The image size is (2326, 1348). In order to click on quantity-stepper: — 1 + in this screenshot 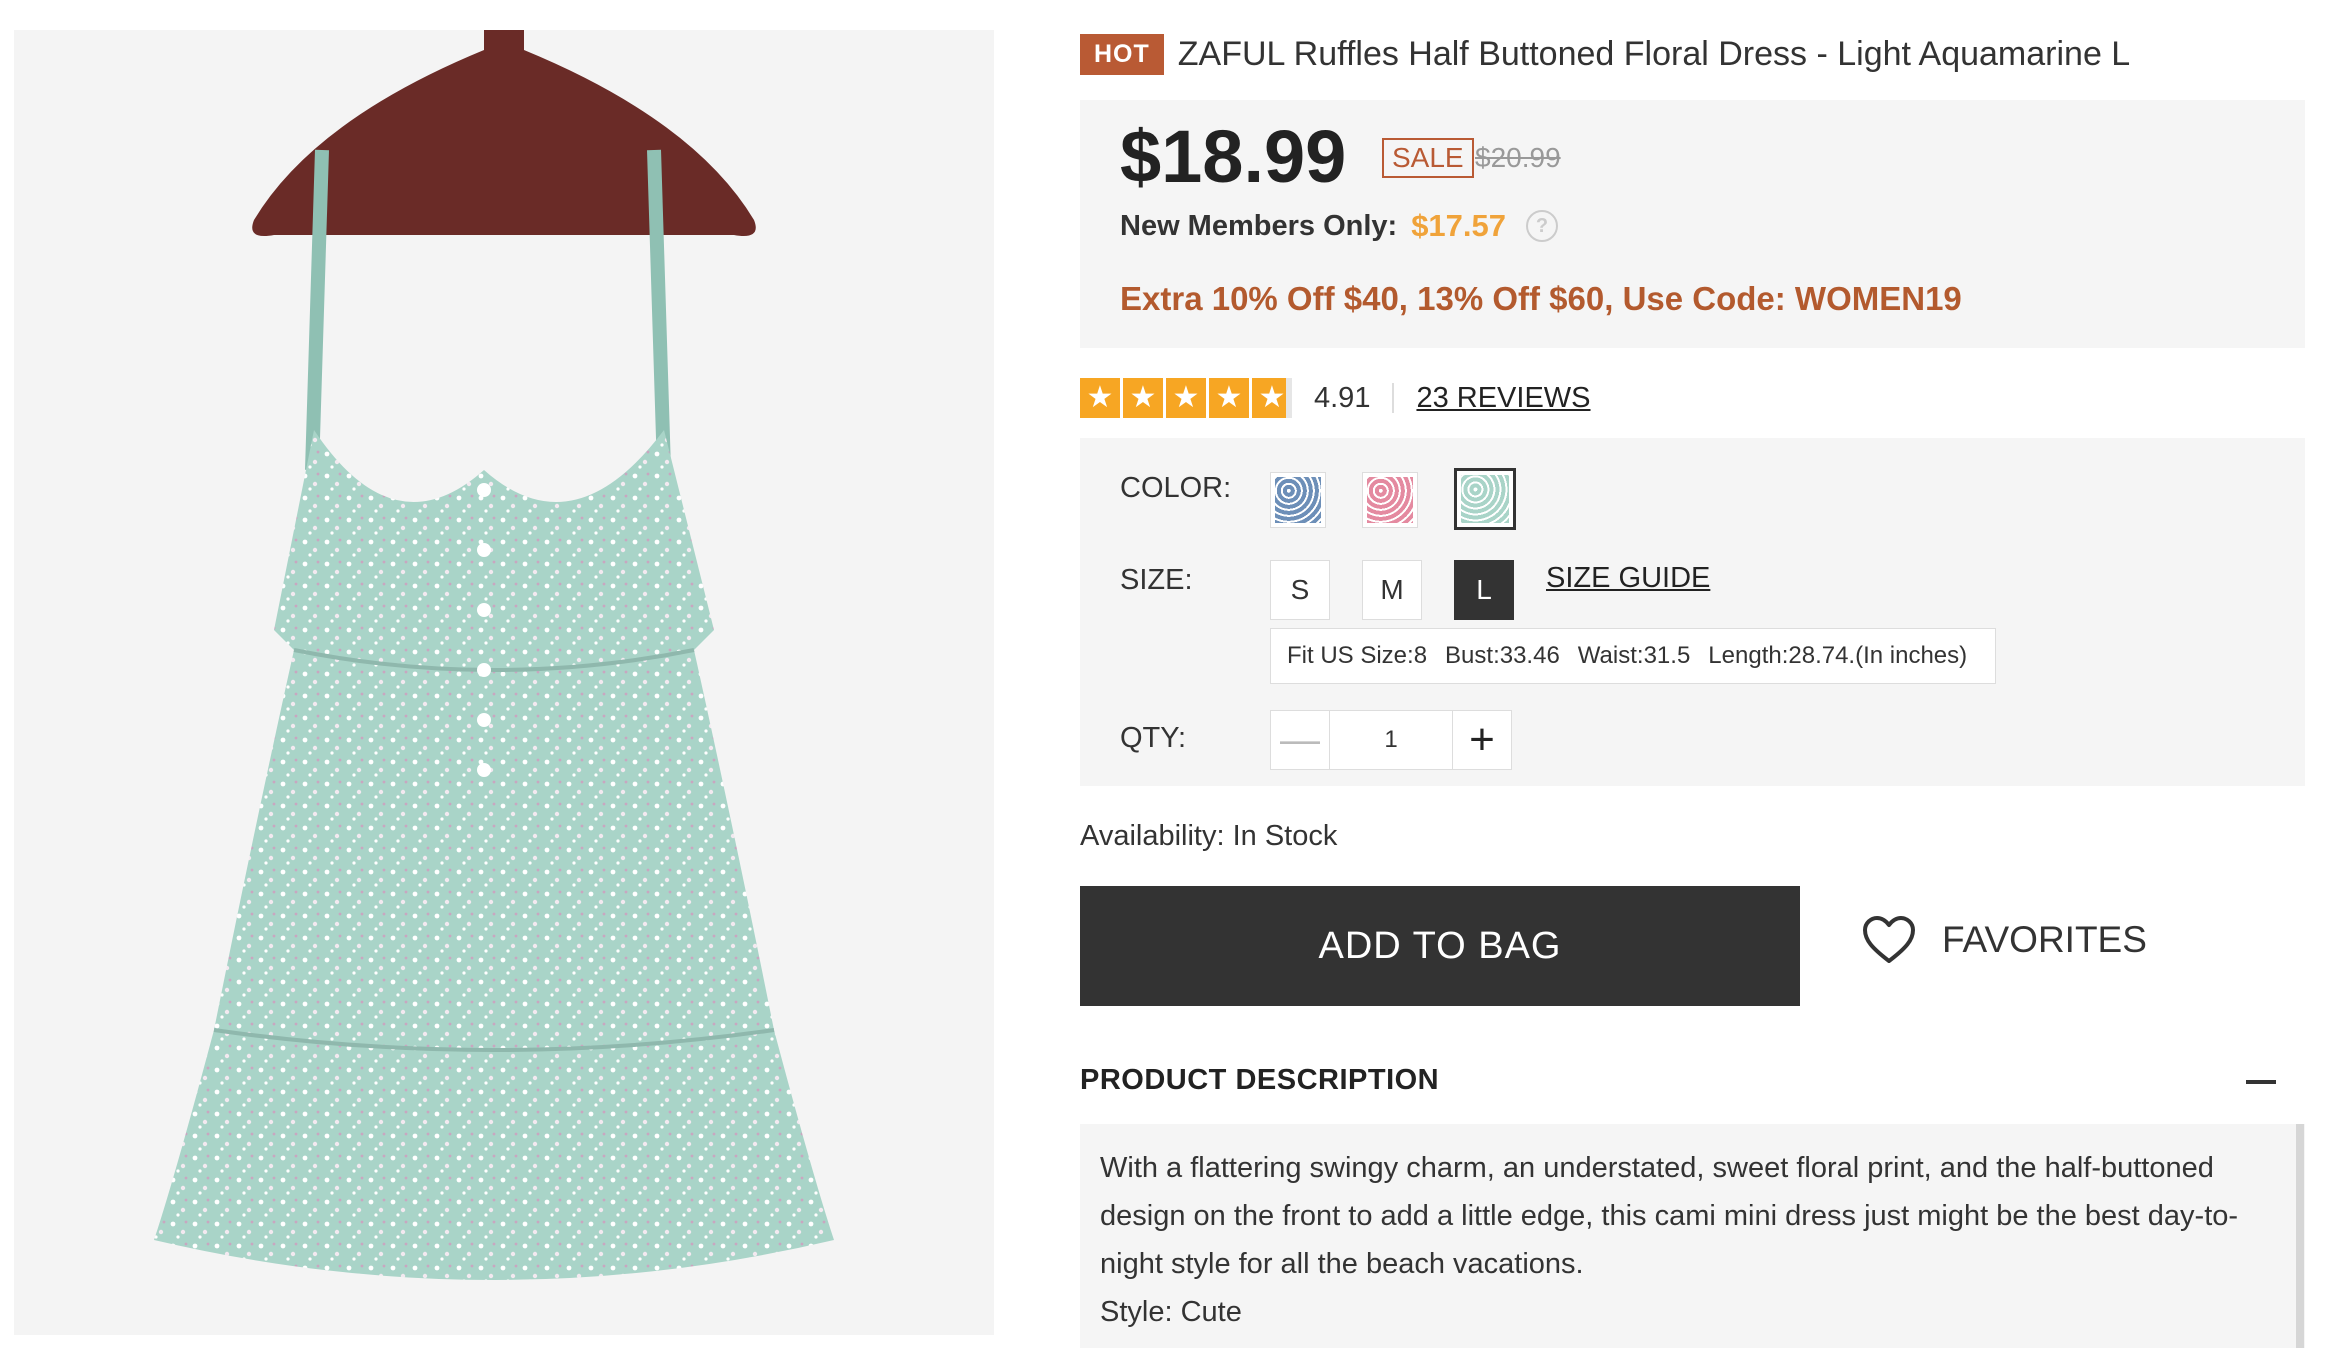, I will do `click(1391, 740)`.